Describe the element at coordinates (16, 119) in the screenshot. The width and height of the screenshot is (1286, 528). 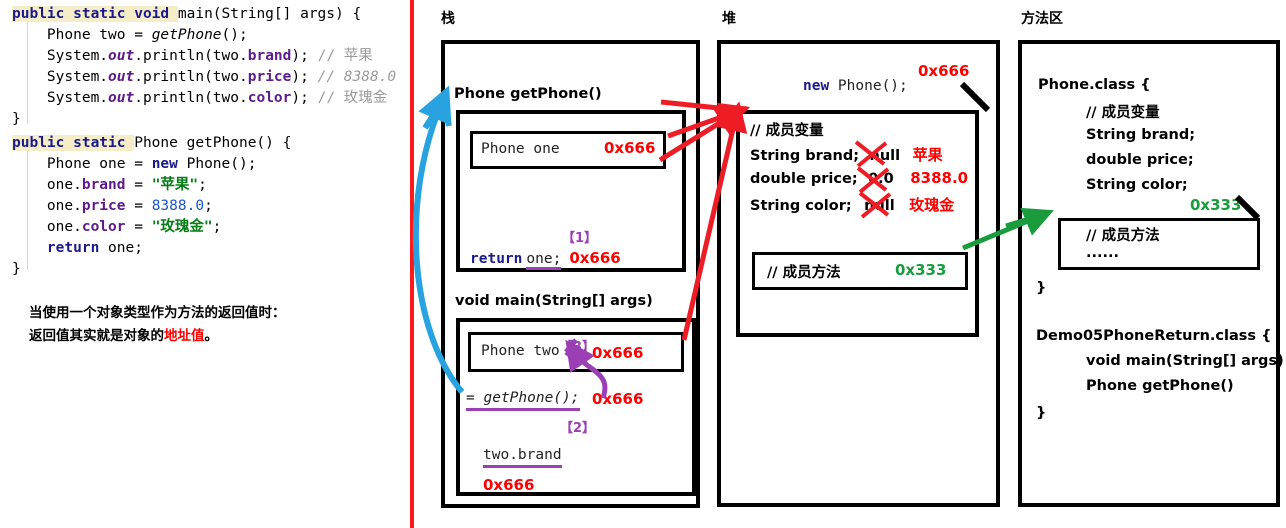
I see `code-token: }` at that location.